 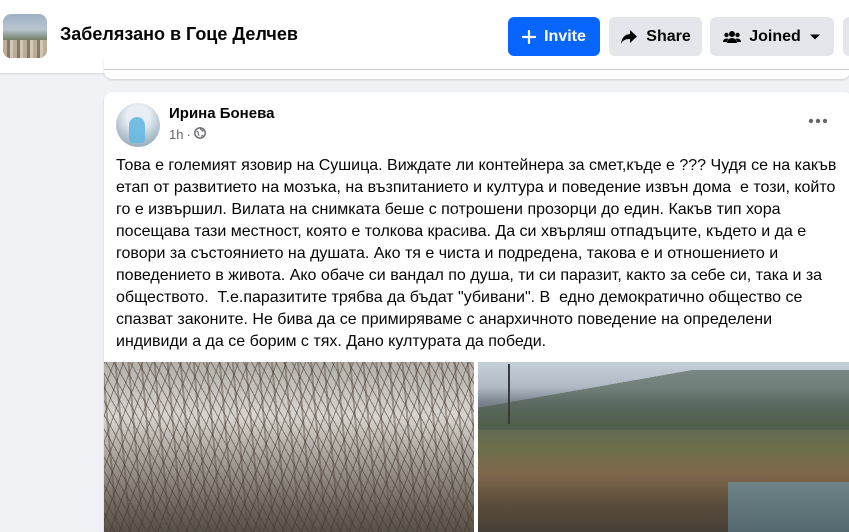 I want to click on more-actions-button, so click(x=846, y=36).